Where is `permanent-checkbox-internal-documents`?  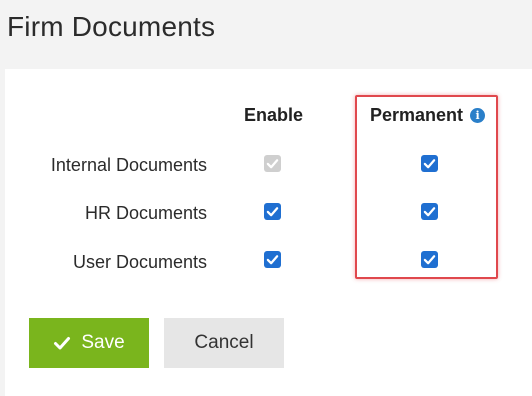 permanent-checkbox-internal-documents is located at coordinates (429, 163).